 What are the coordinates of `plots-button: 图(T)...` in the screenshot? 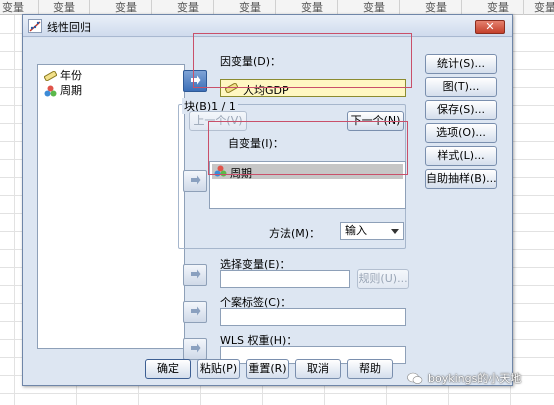 It's located at (461, 87).